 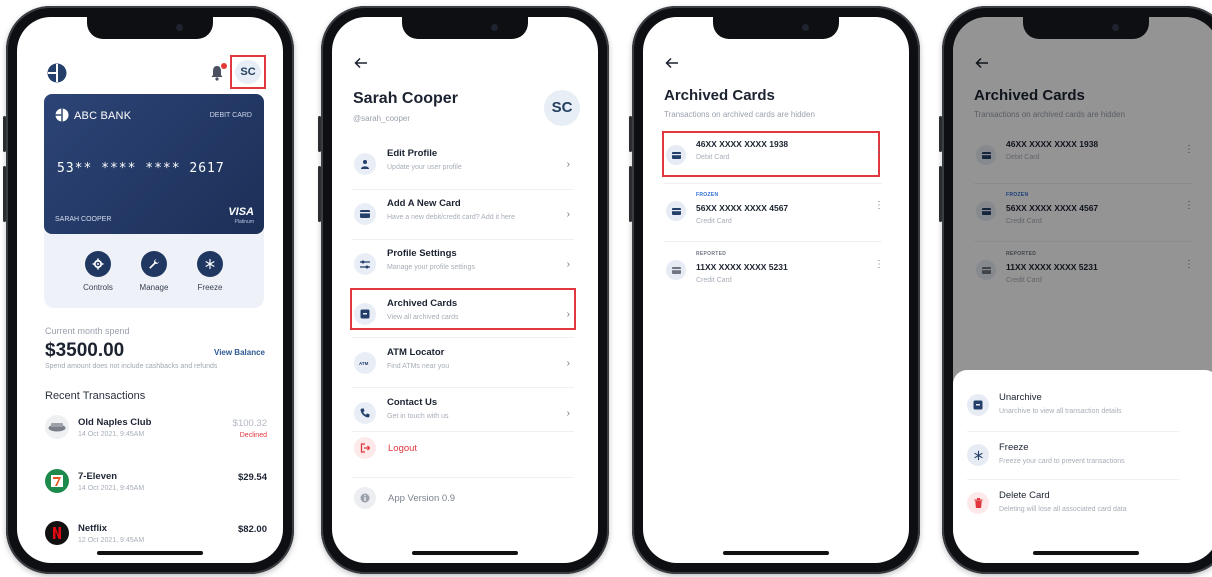 I want to click on user-icon, so click(x=365, y=164).